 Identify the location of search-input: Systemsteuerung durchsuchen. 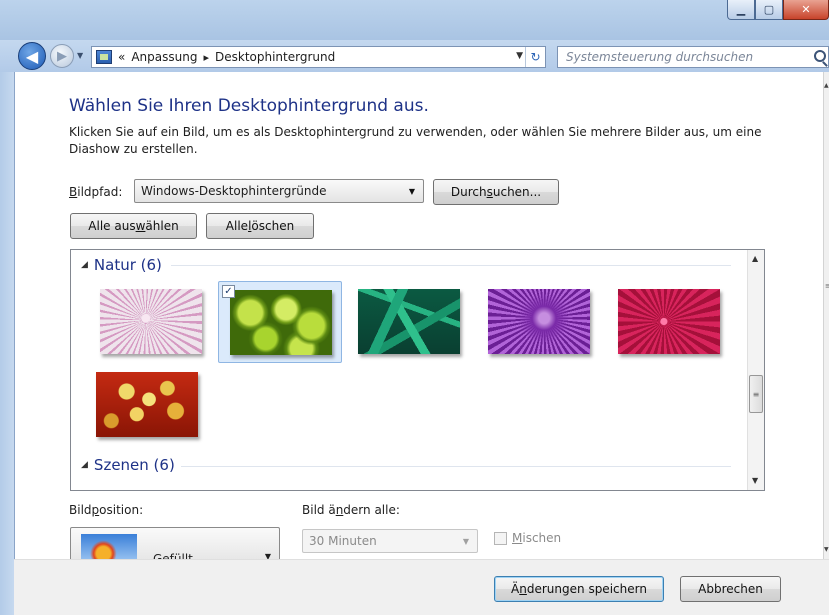
(693, 57).